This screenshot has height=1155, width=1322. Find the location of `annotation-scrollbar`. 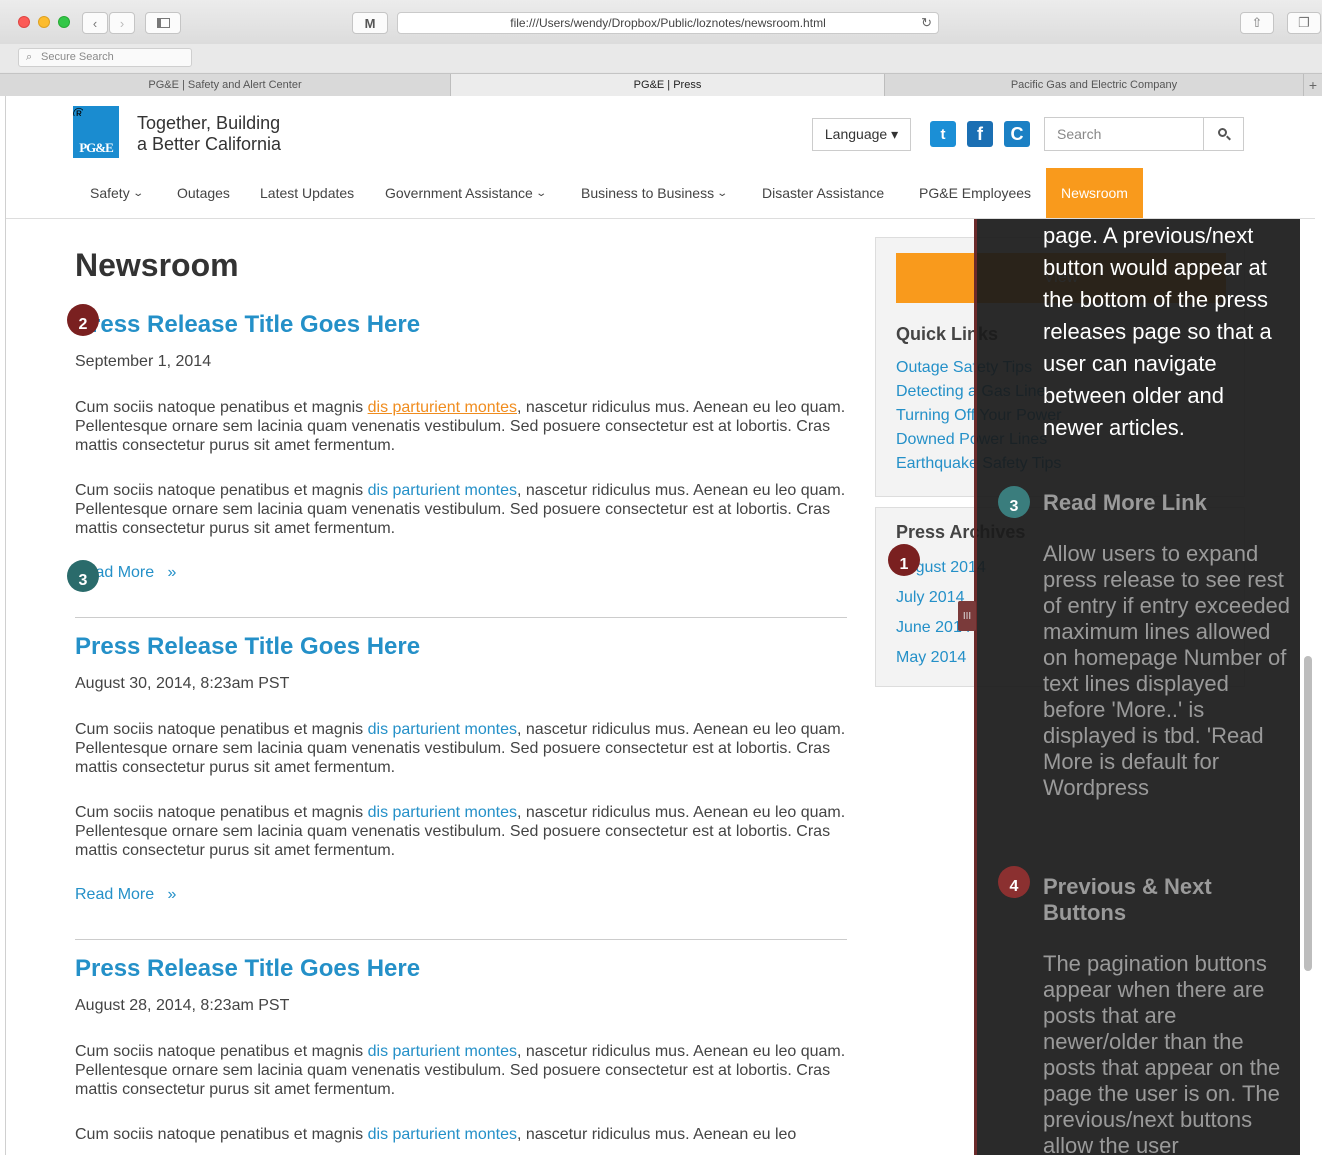

annotation-scrollbar is located at coordinates (1308, 813).